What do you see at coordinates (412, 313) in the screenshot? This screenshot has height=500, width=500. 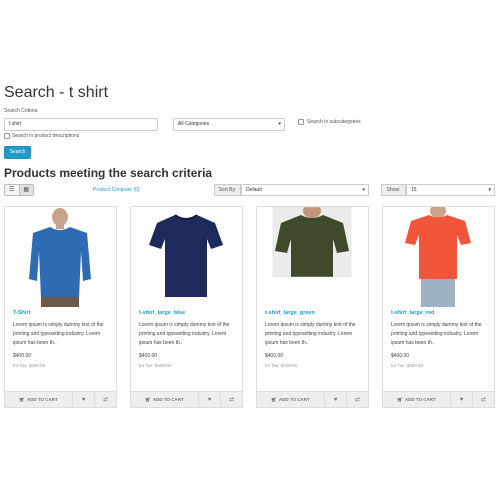 I see `product-name-link: t-shirt_large_red` at bounding box center [412, 313].